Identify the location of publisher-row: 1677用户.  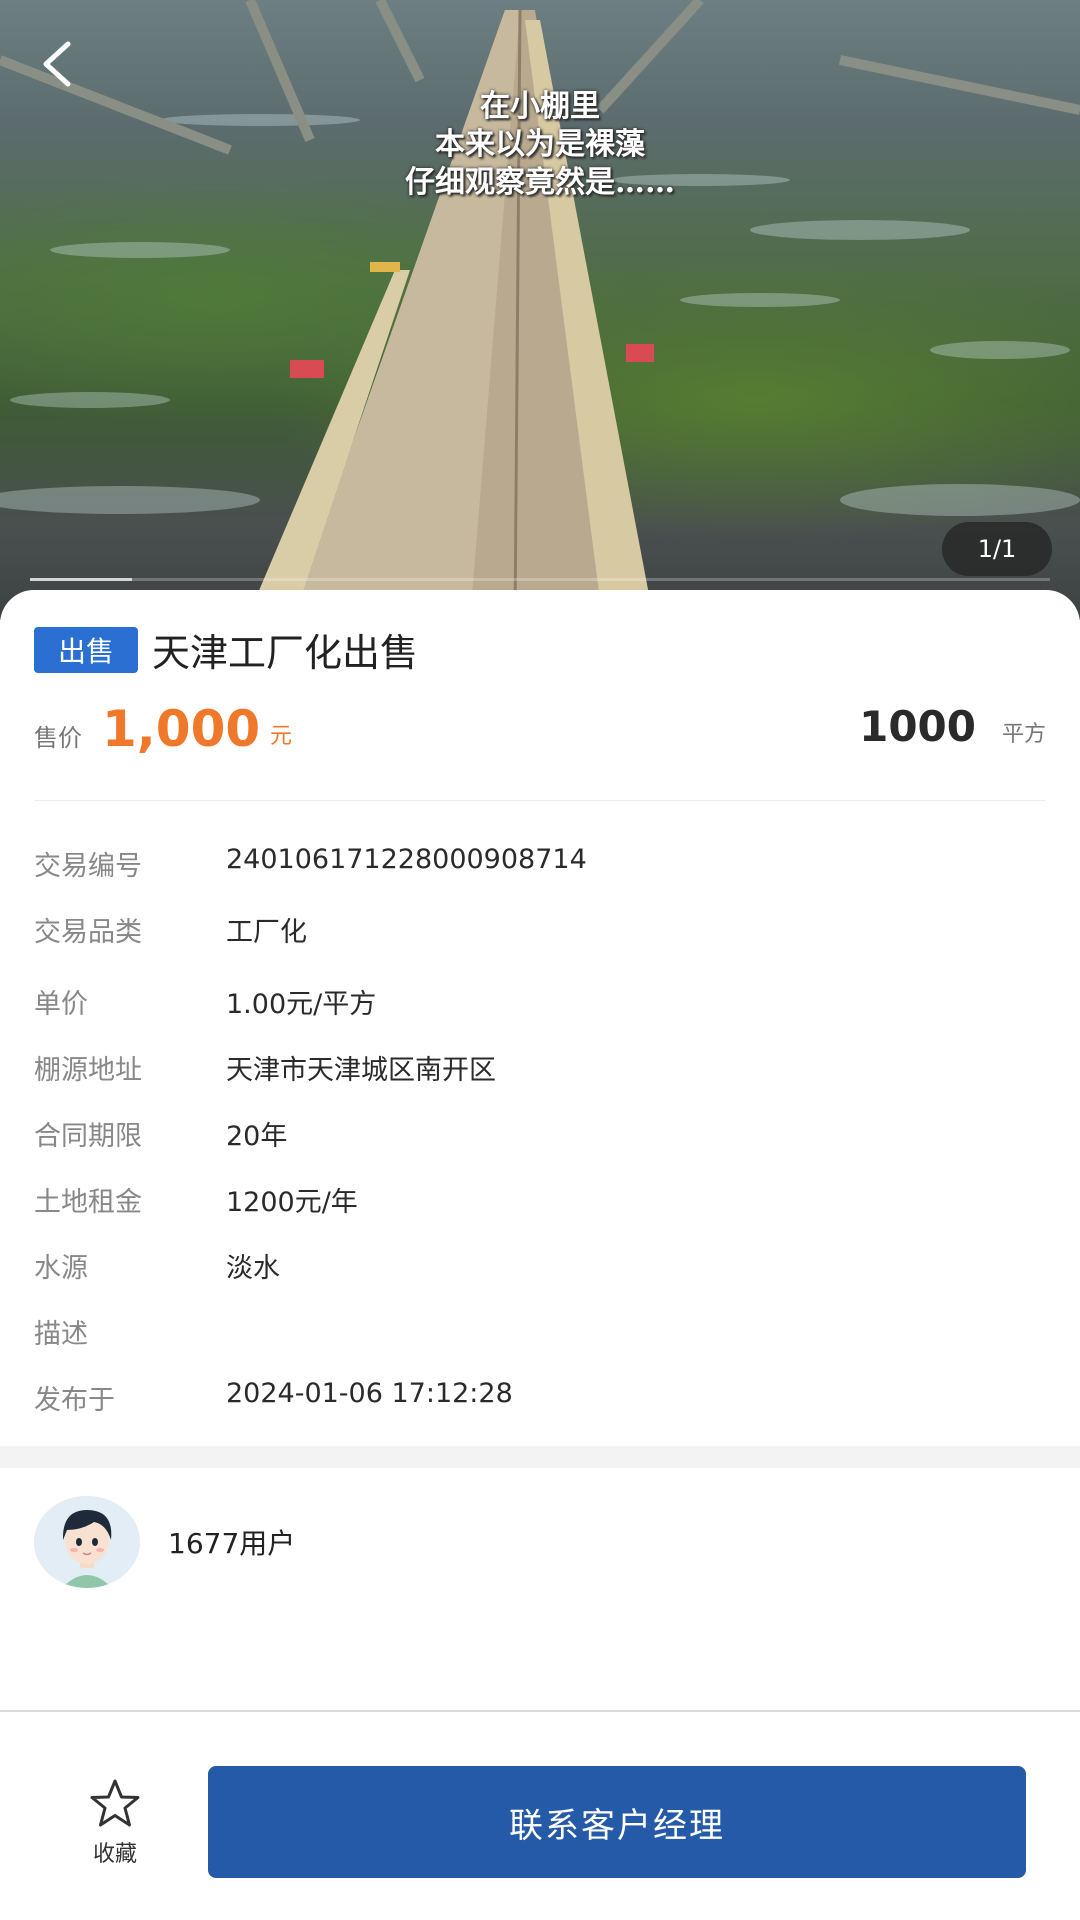
(164, 1542).